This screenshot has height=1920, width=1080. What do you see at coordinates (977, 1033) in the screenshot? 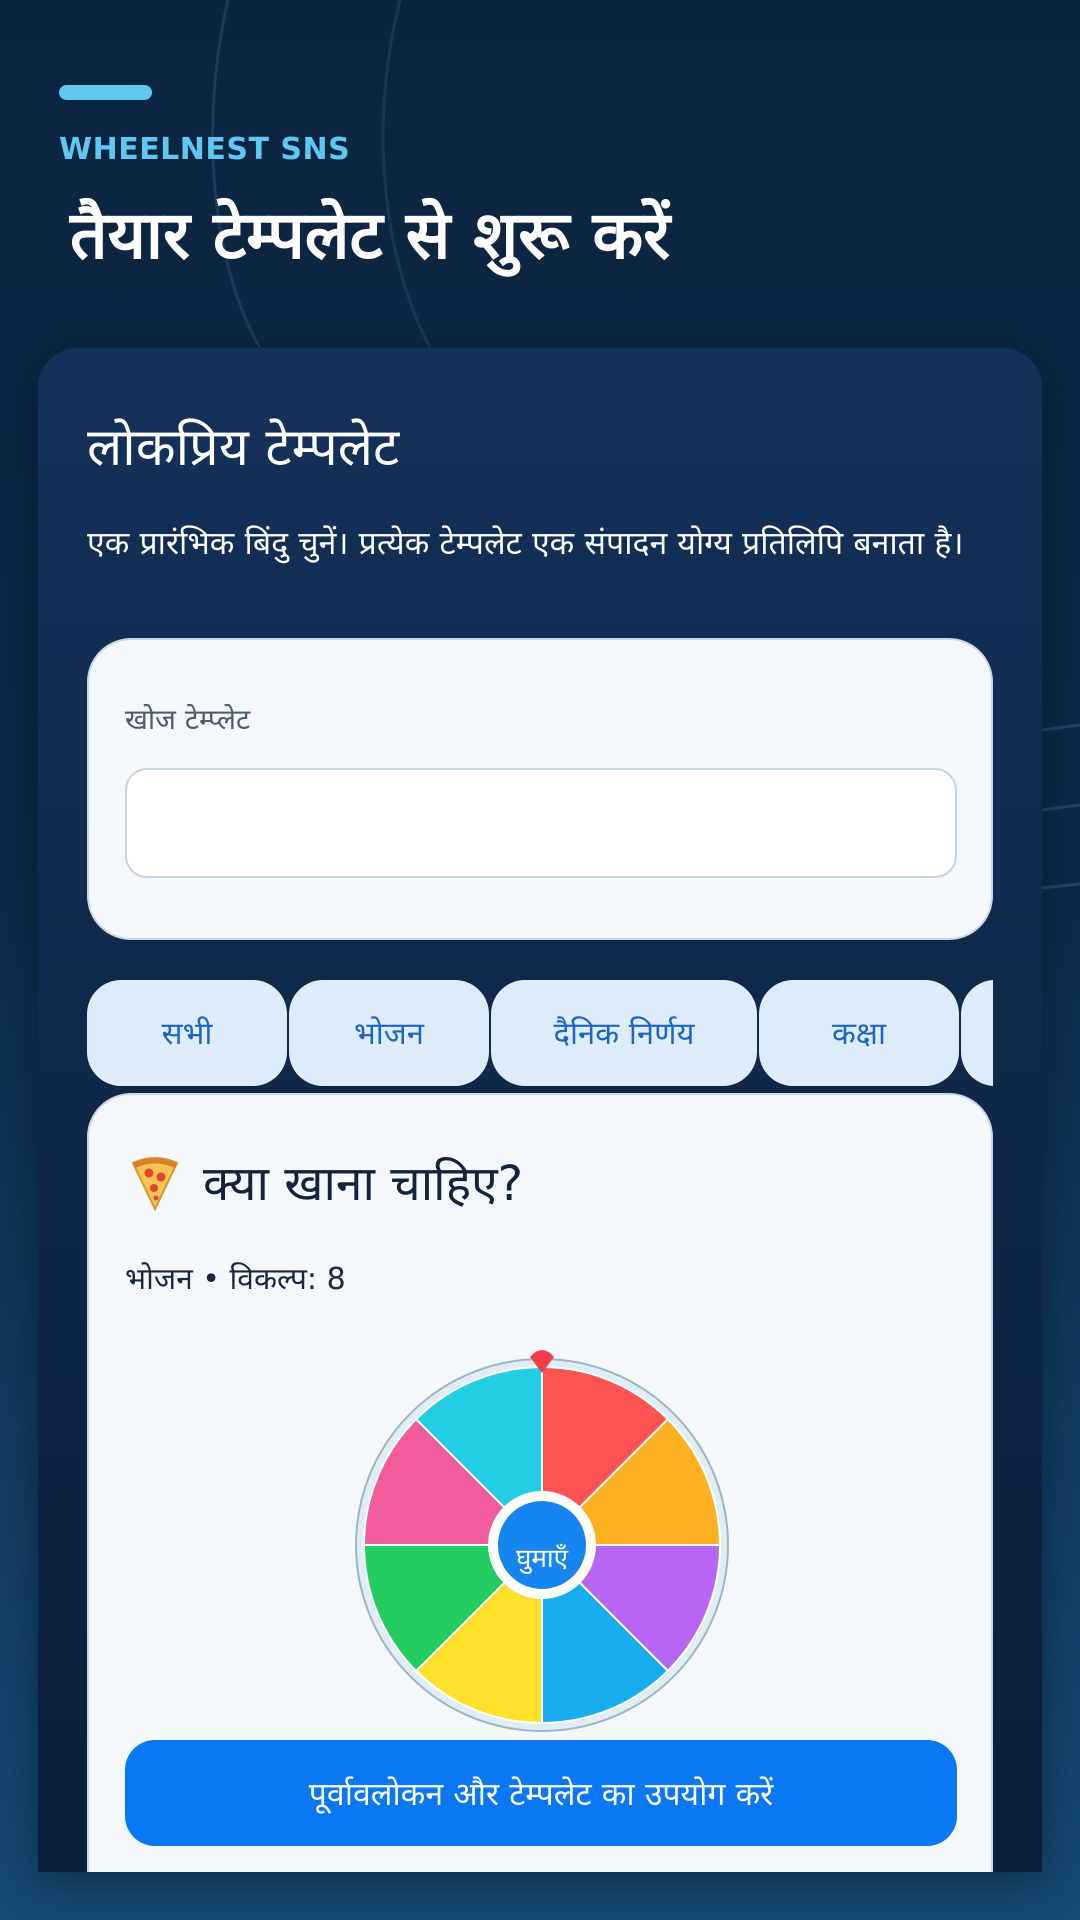
I see `chip-more` at bounding box center [977, 1033].